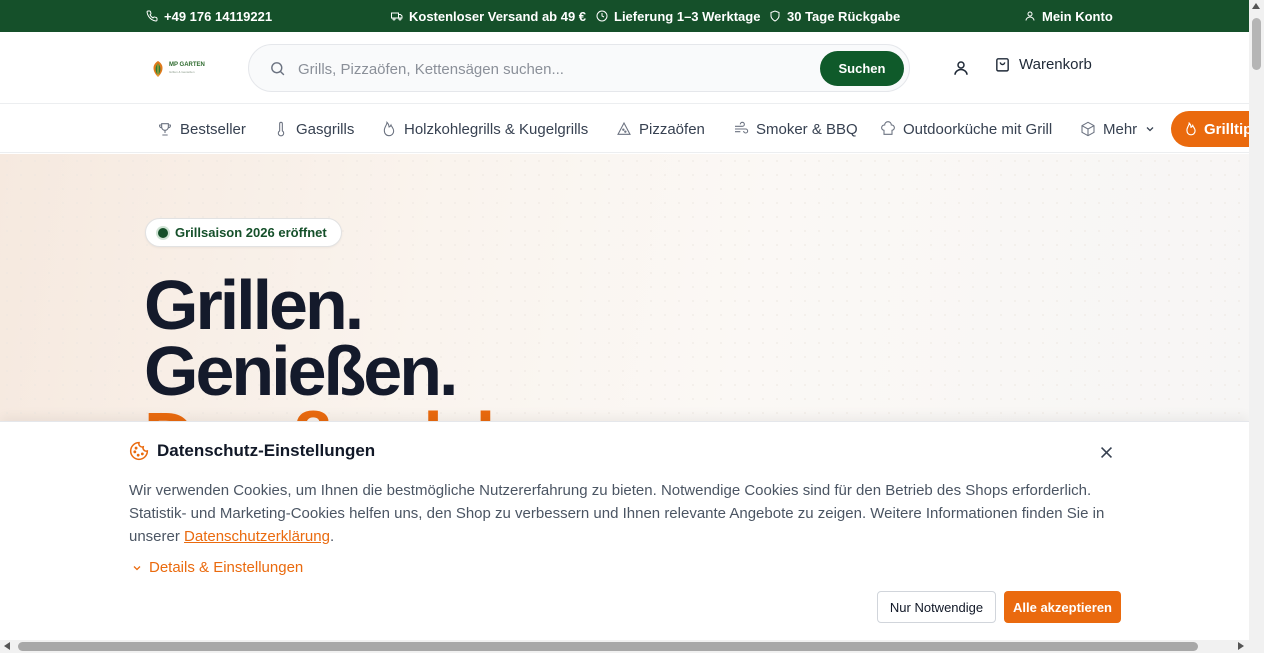  I want to click on cart-label: Warenkorb, so click(1055, 64).